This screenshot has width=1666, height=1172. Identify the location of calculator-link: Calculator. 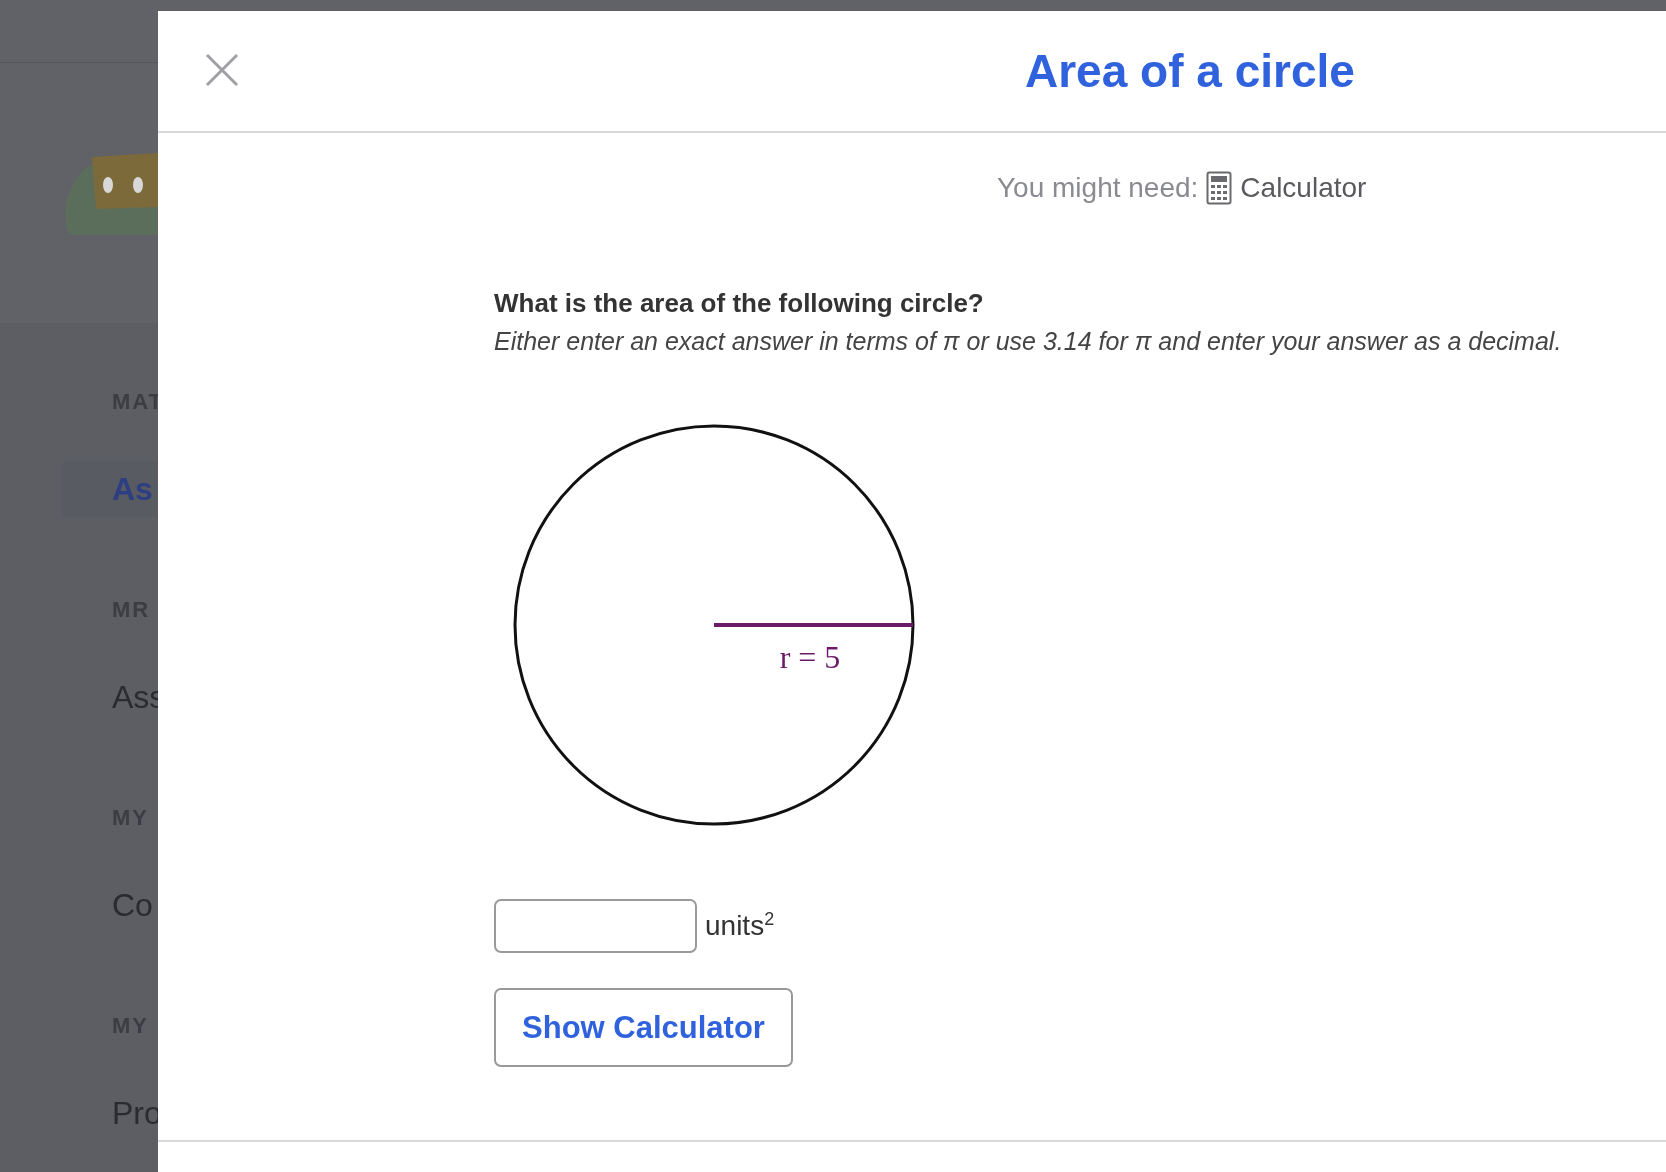
(1303, 188).